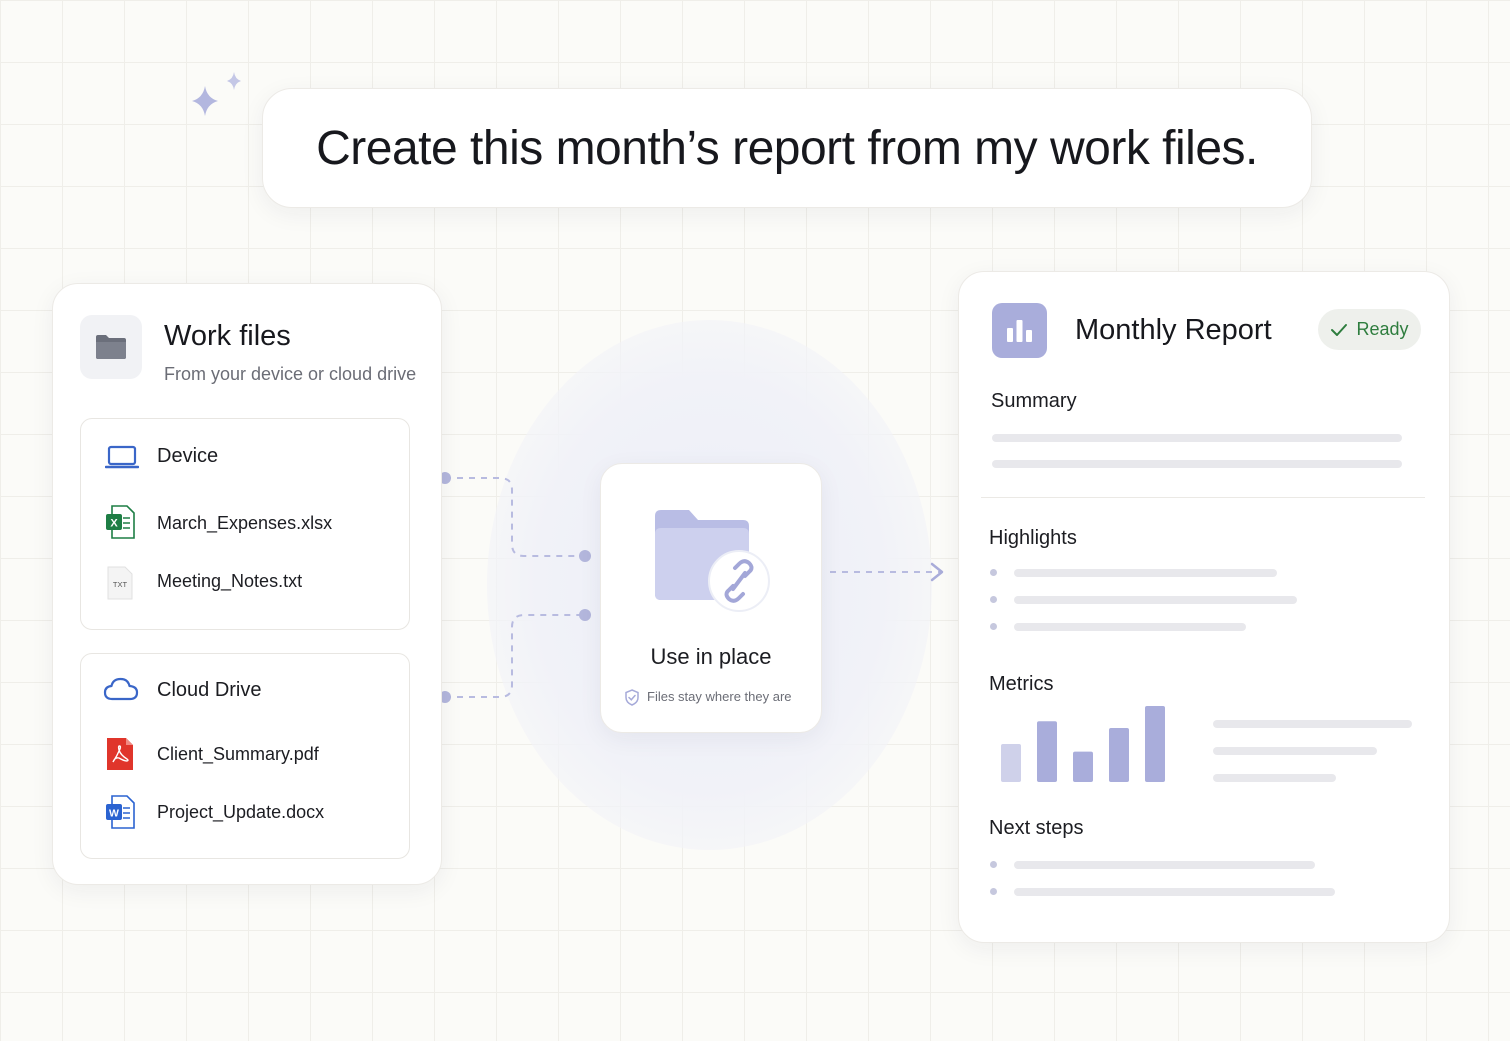 This screenshot has height=1041, width=1510. I want to click on status-badge: Ready, so click(1369, 329).